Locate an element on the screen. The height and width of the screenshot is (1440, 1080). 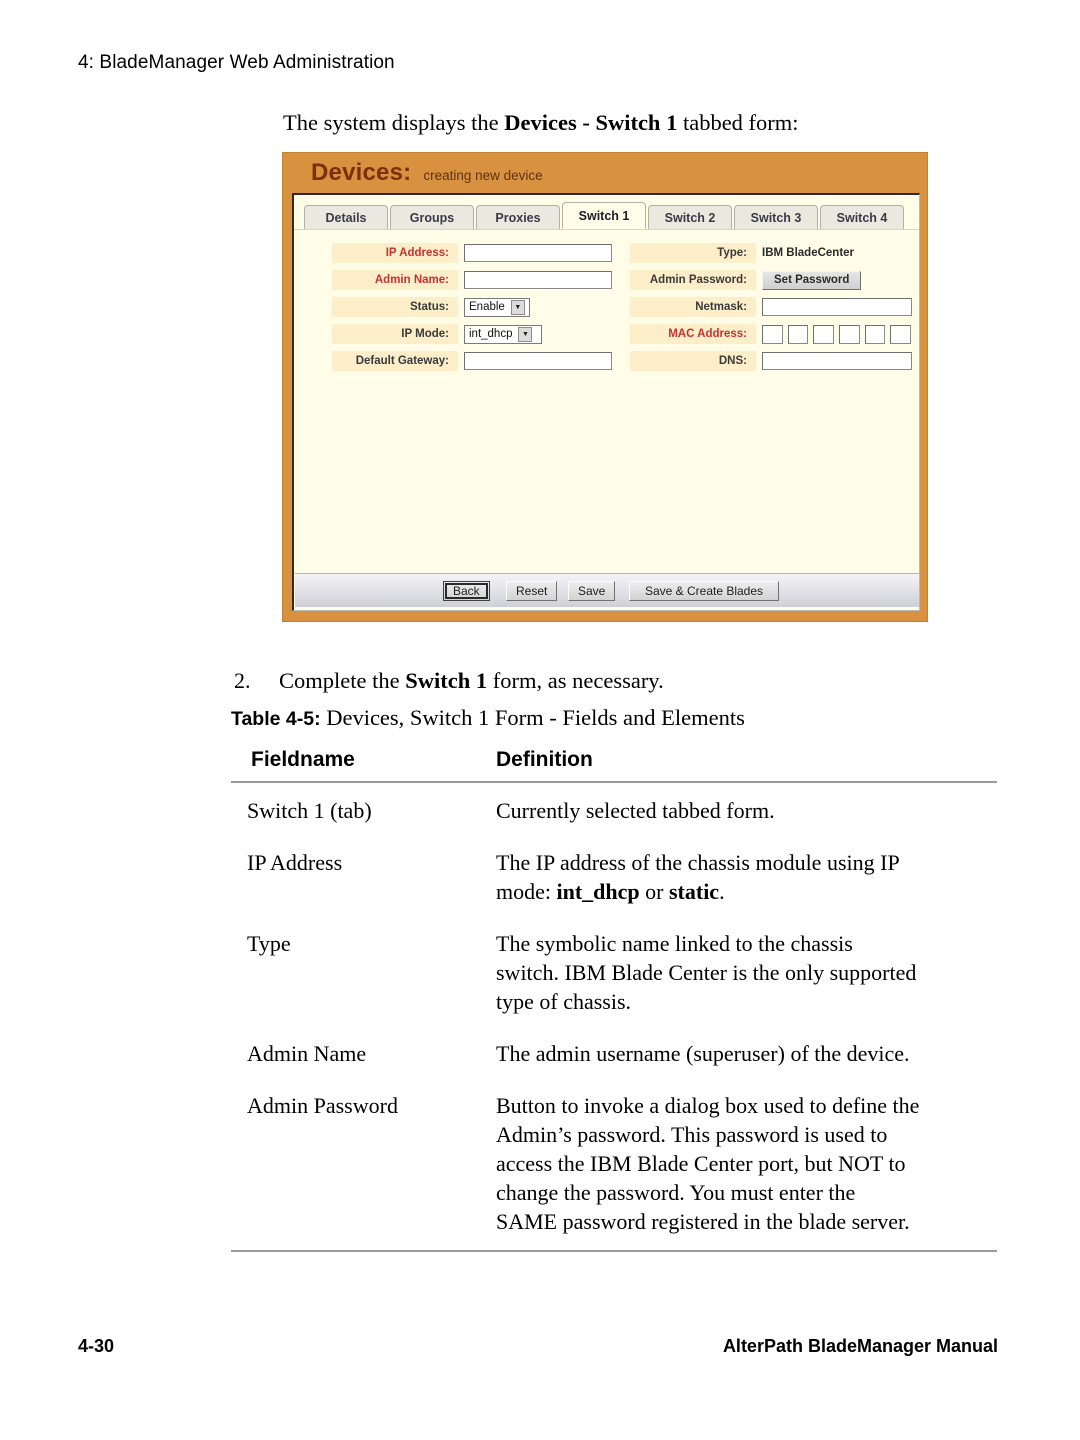
step-text-after: form, as necessary. is located at coordinates (575, 680).